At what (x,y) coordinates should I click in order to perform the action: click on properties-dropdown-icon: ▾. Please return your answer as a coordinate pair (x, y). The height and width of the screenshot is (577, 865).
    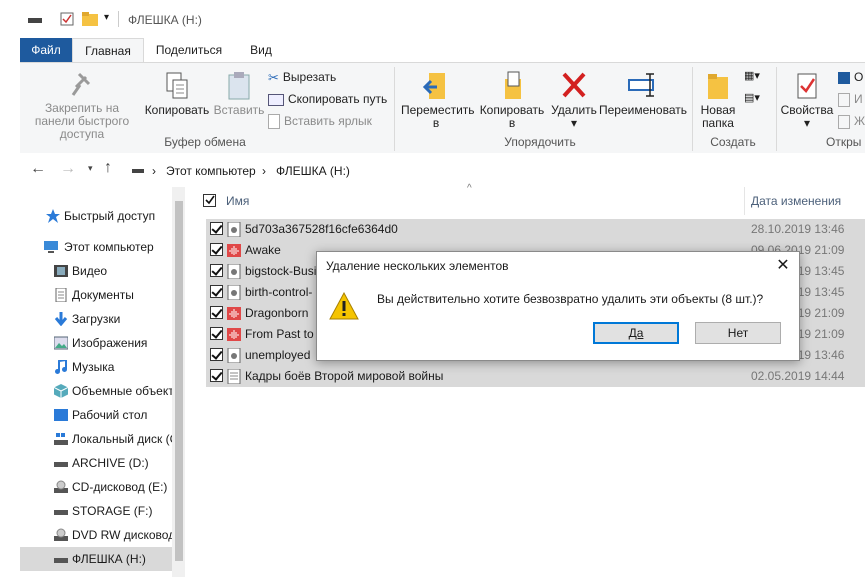
    Looking at the image, I should click on (807, 123).